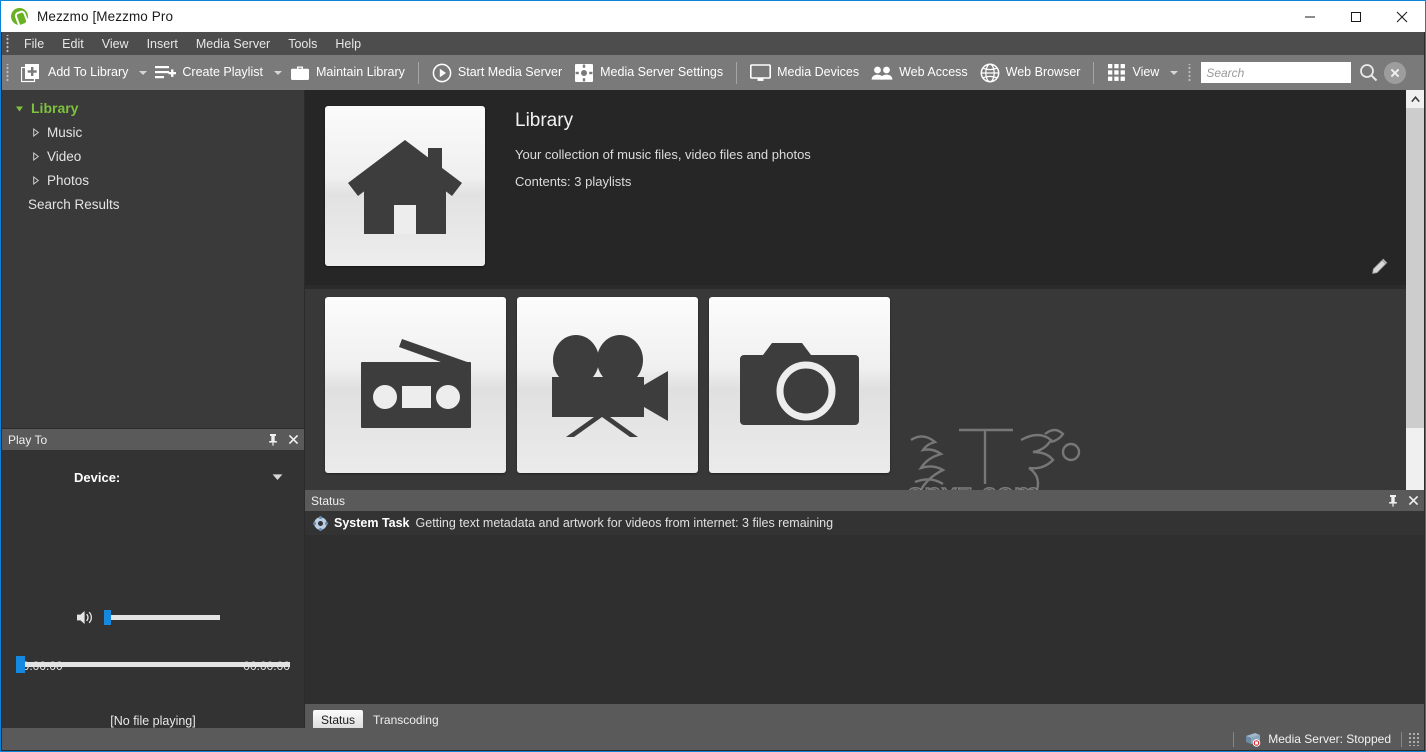 The image size is (1426, 752). I want to click on sidebar-item-label: Search Results, so click(74, 204).